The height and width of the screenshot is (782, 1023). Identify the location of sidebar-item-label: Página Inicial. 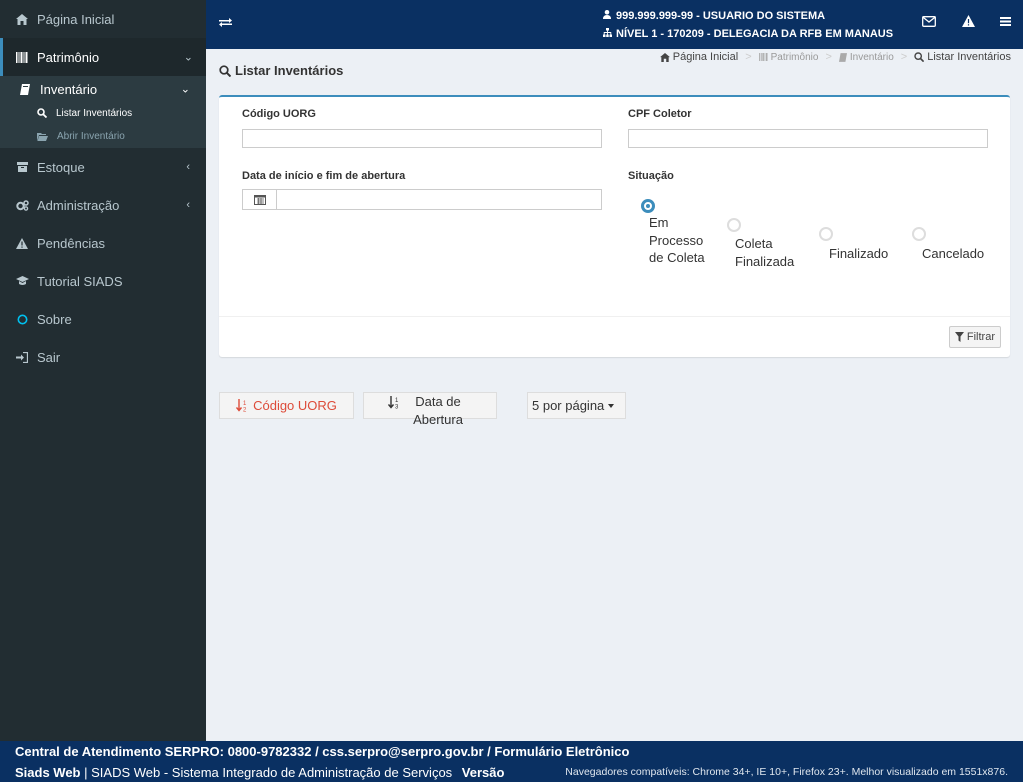
(76, 19).